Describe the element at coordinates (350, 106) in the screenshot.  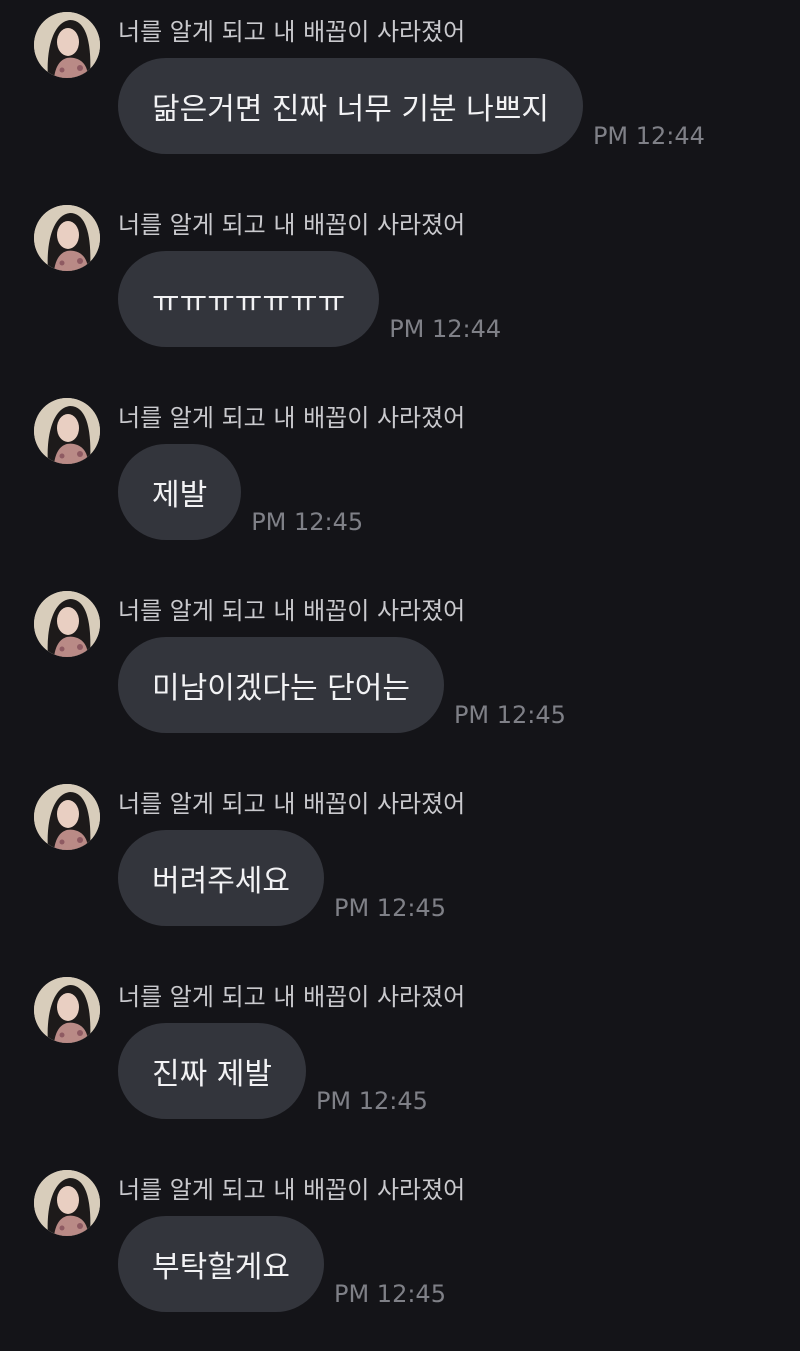
I see `message-bubble: 닮은거면 진짜 너무 기분 나쁘지` at that location.